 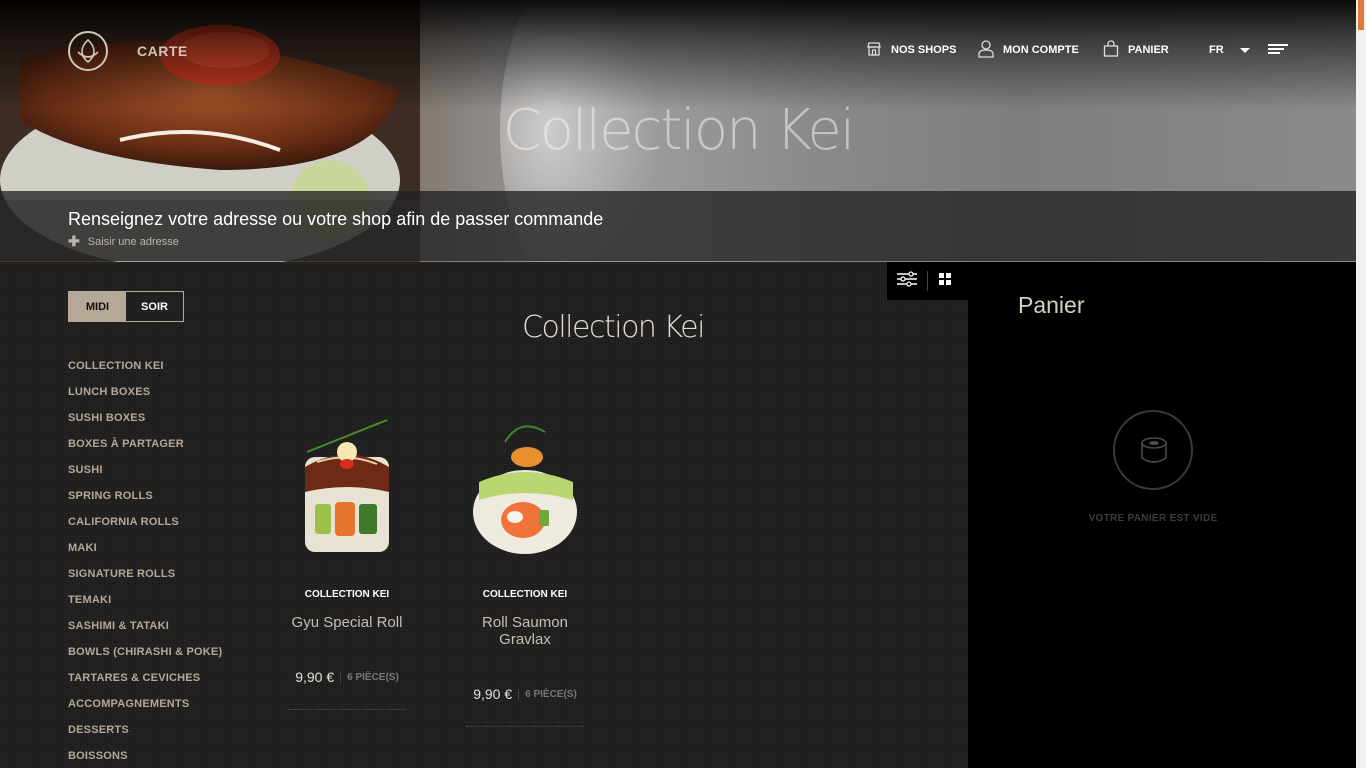 I want to click on category-item: LUNCH BOXES, so click(x=145, y=399).